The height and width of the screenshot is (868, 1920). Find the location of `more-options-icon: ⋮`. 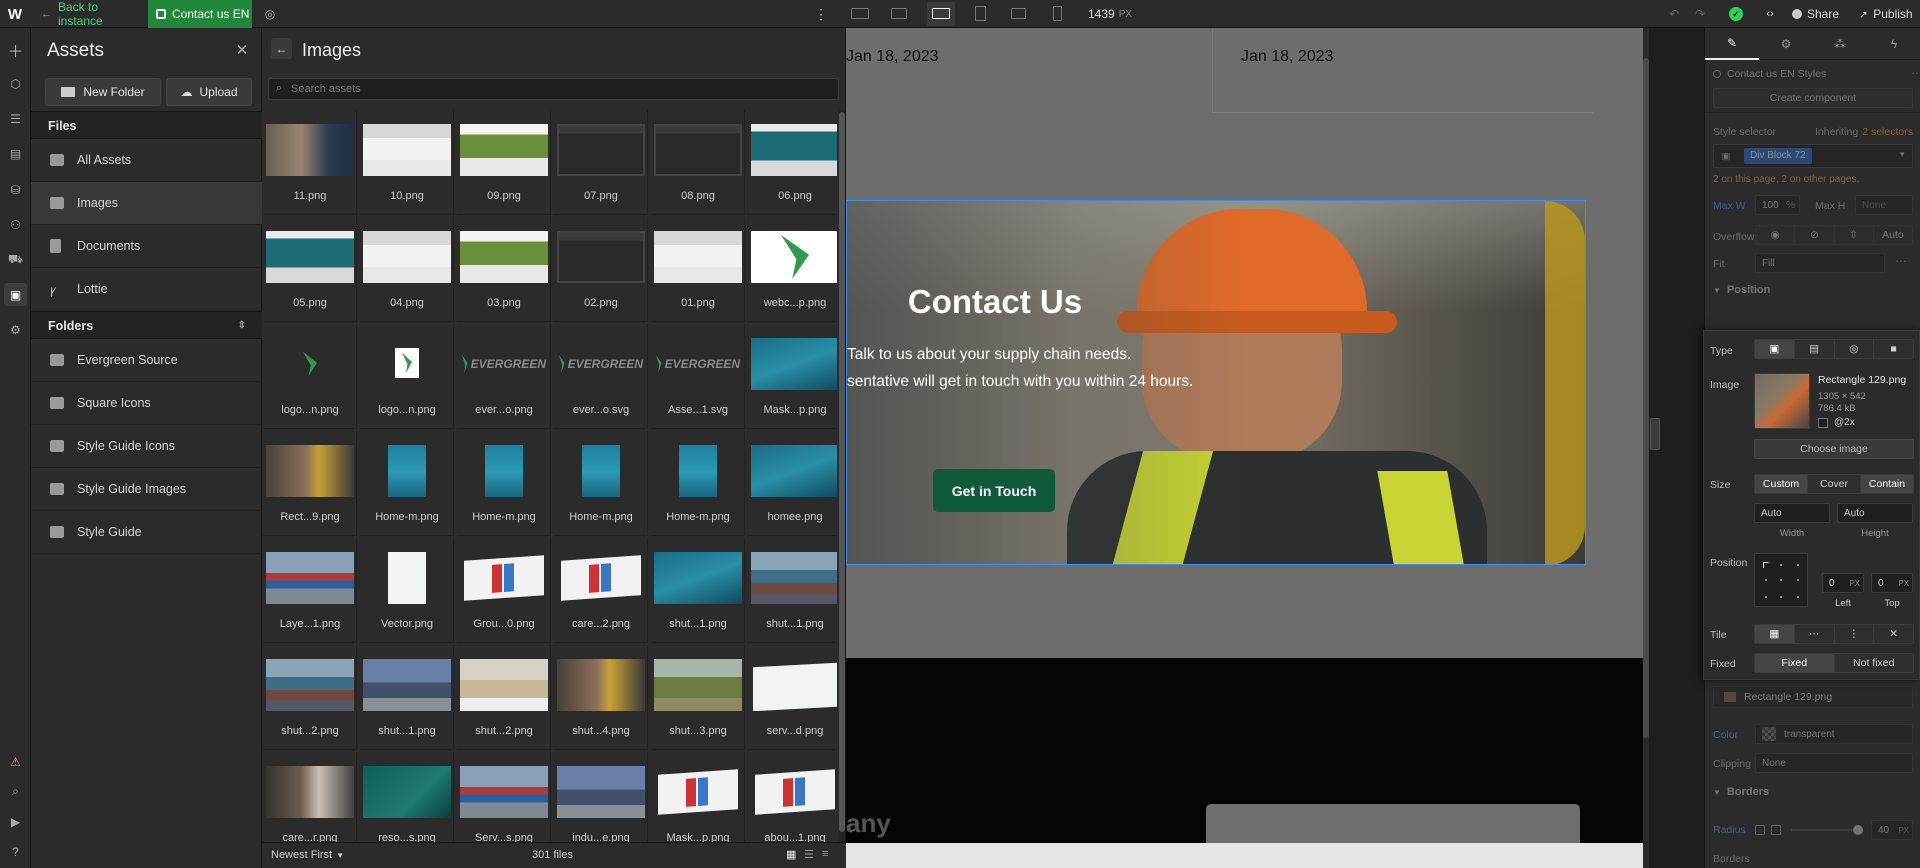

more-options-icon: ⋮ is located at coordinates (821, 14).